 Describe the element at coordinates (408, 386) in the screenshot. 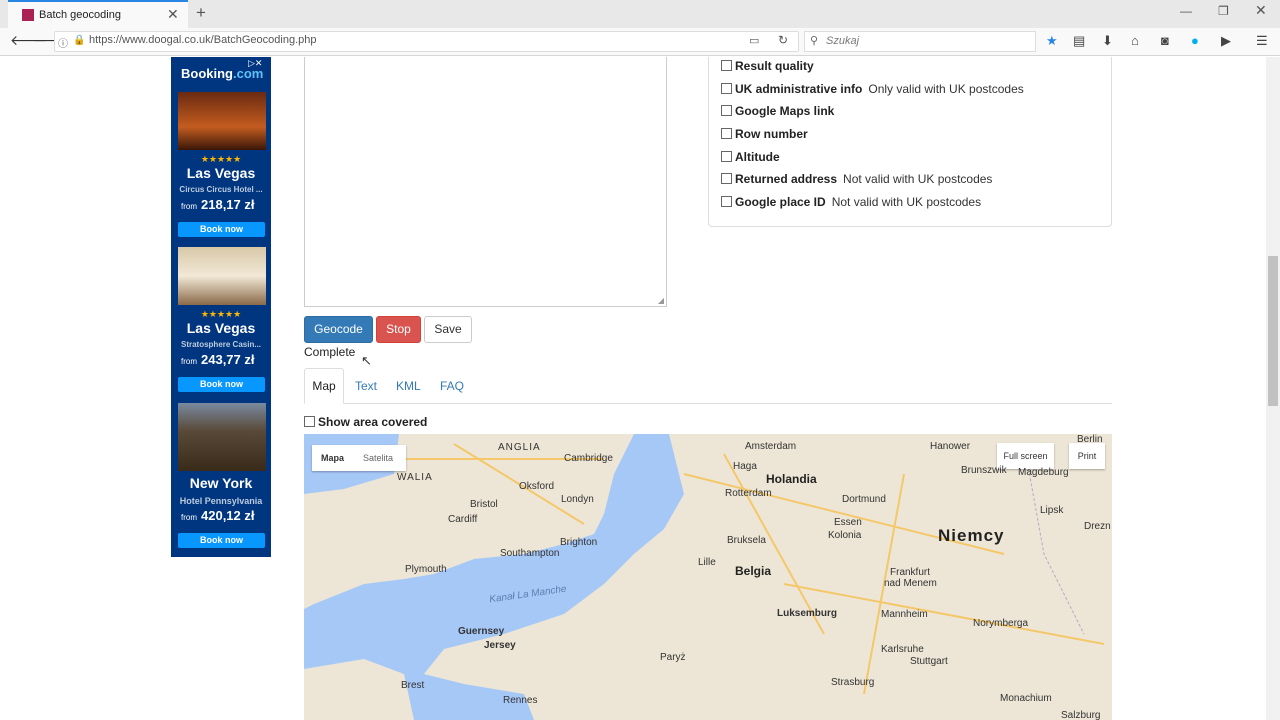

I see `tab-kml: KML` at that location.